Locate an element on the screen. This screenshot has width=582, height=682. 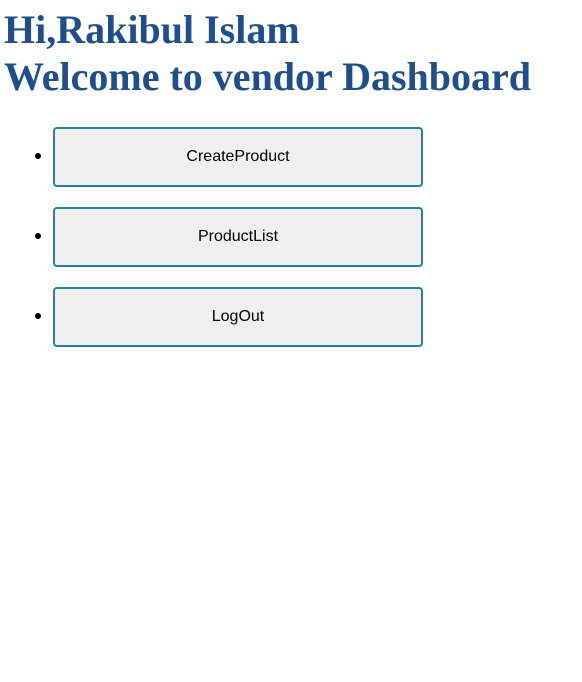
create-product-button: CreateProduct is located at coordinates (238, 157).